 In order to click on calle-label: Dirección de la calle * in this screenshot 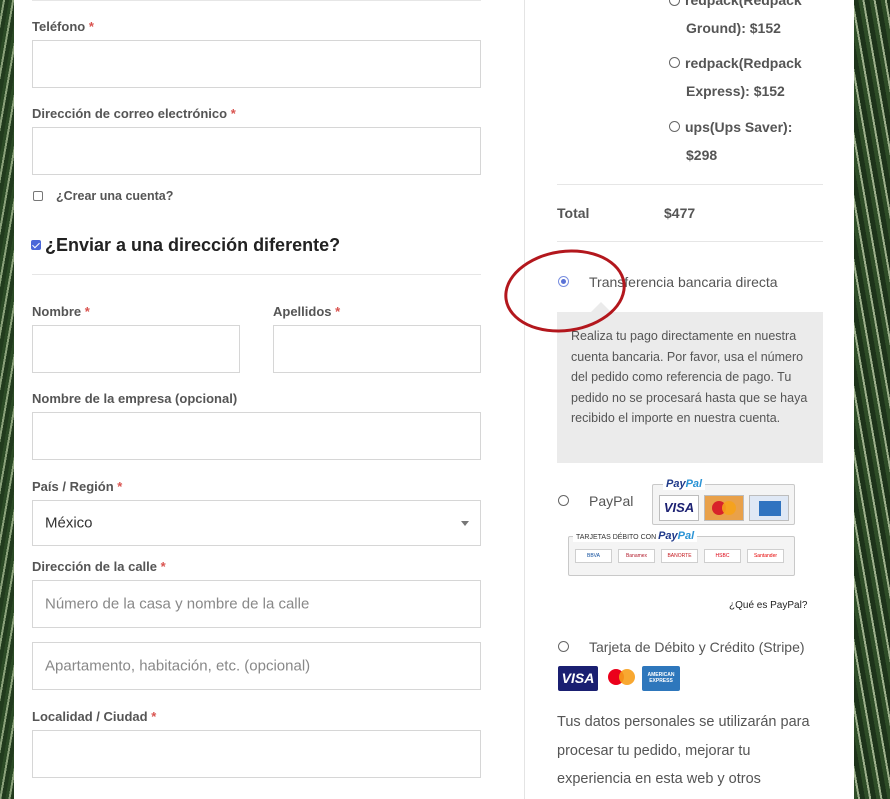, I will do `click(99, 566)`.